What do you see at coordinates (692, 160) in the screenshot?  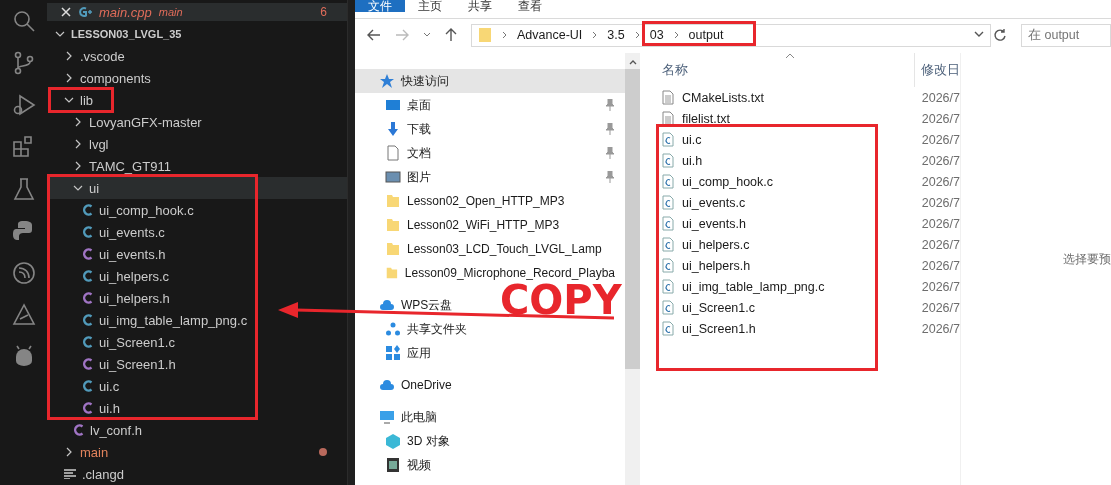 I see `file-name: ui.h` at bounding box center [692, 160].